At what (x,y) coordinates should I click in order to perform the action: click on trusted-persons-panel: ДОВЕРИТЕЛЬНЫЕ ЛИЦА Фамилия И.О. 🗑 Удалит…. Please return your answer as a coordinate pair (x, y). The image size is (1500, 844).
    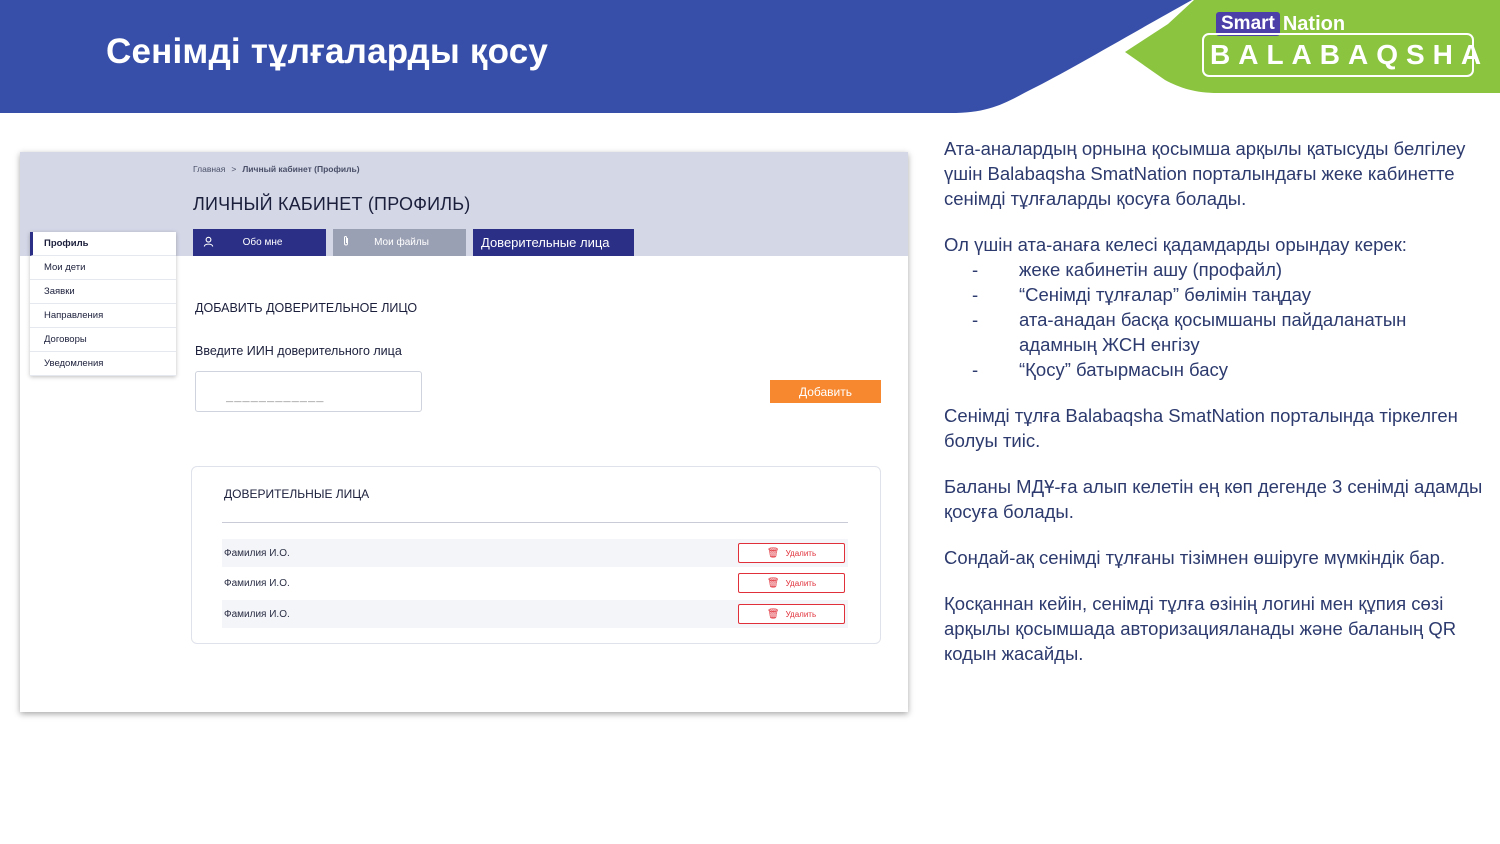
    Looking at the image, I should click on (536, 555).